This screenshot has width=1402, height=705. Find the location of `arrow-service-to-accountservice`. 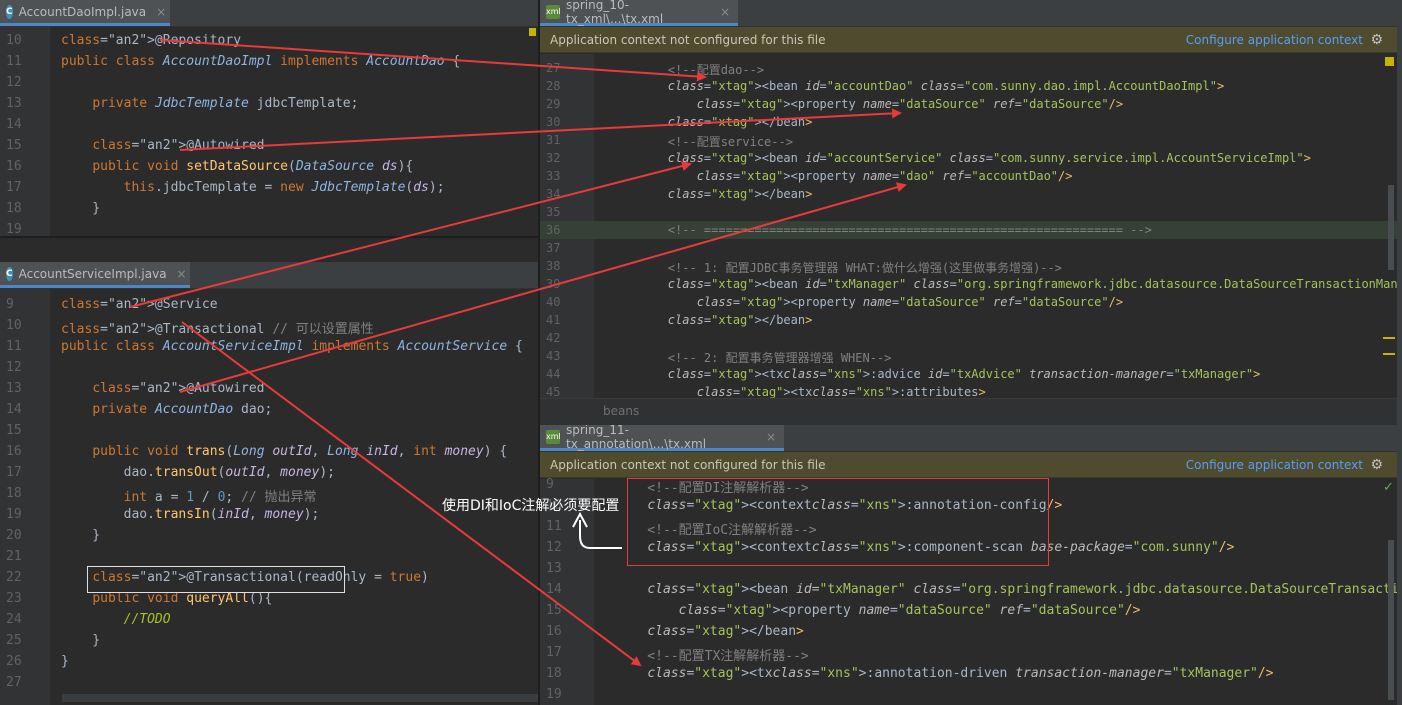

arrow-service-to-accountservice is located at coordinates (410, 234).